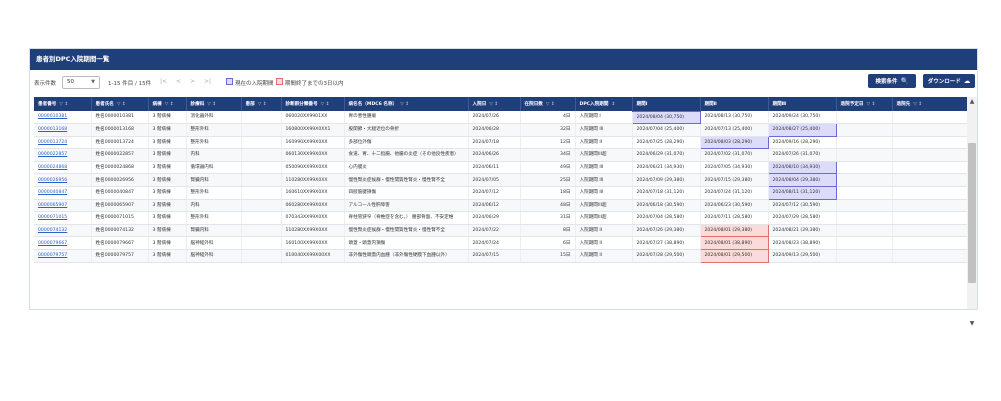 The height and width of the screenshot is (401, 1001). Describe the element at coordinates (666, 168) in the screenshot. I see `cell-p1: 2024/06/21 (34,930)` at that location.